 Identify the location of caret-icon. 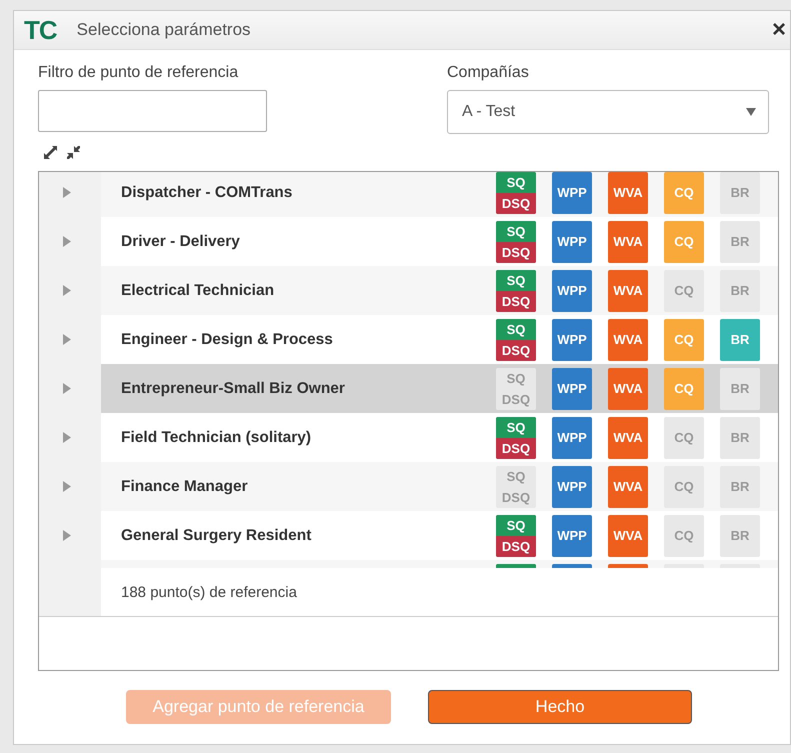
(751, 112).